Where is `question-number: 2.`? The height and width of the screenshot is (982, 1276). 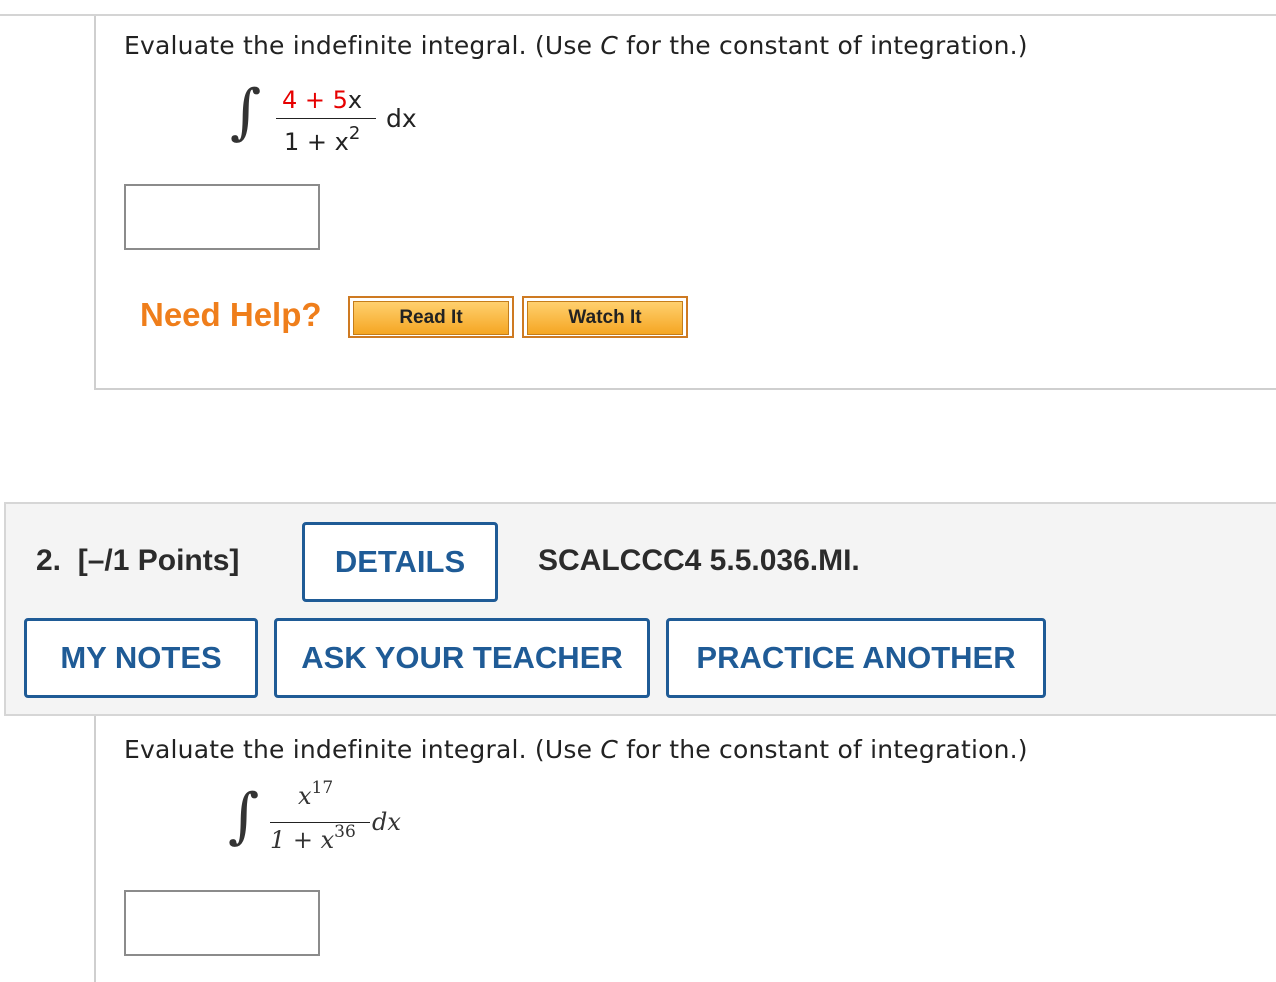
question-number: 2. is located at coordinates (49, 560).